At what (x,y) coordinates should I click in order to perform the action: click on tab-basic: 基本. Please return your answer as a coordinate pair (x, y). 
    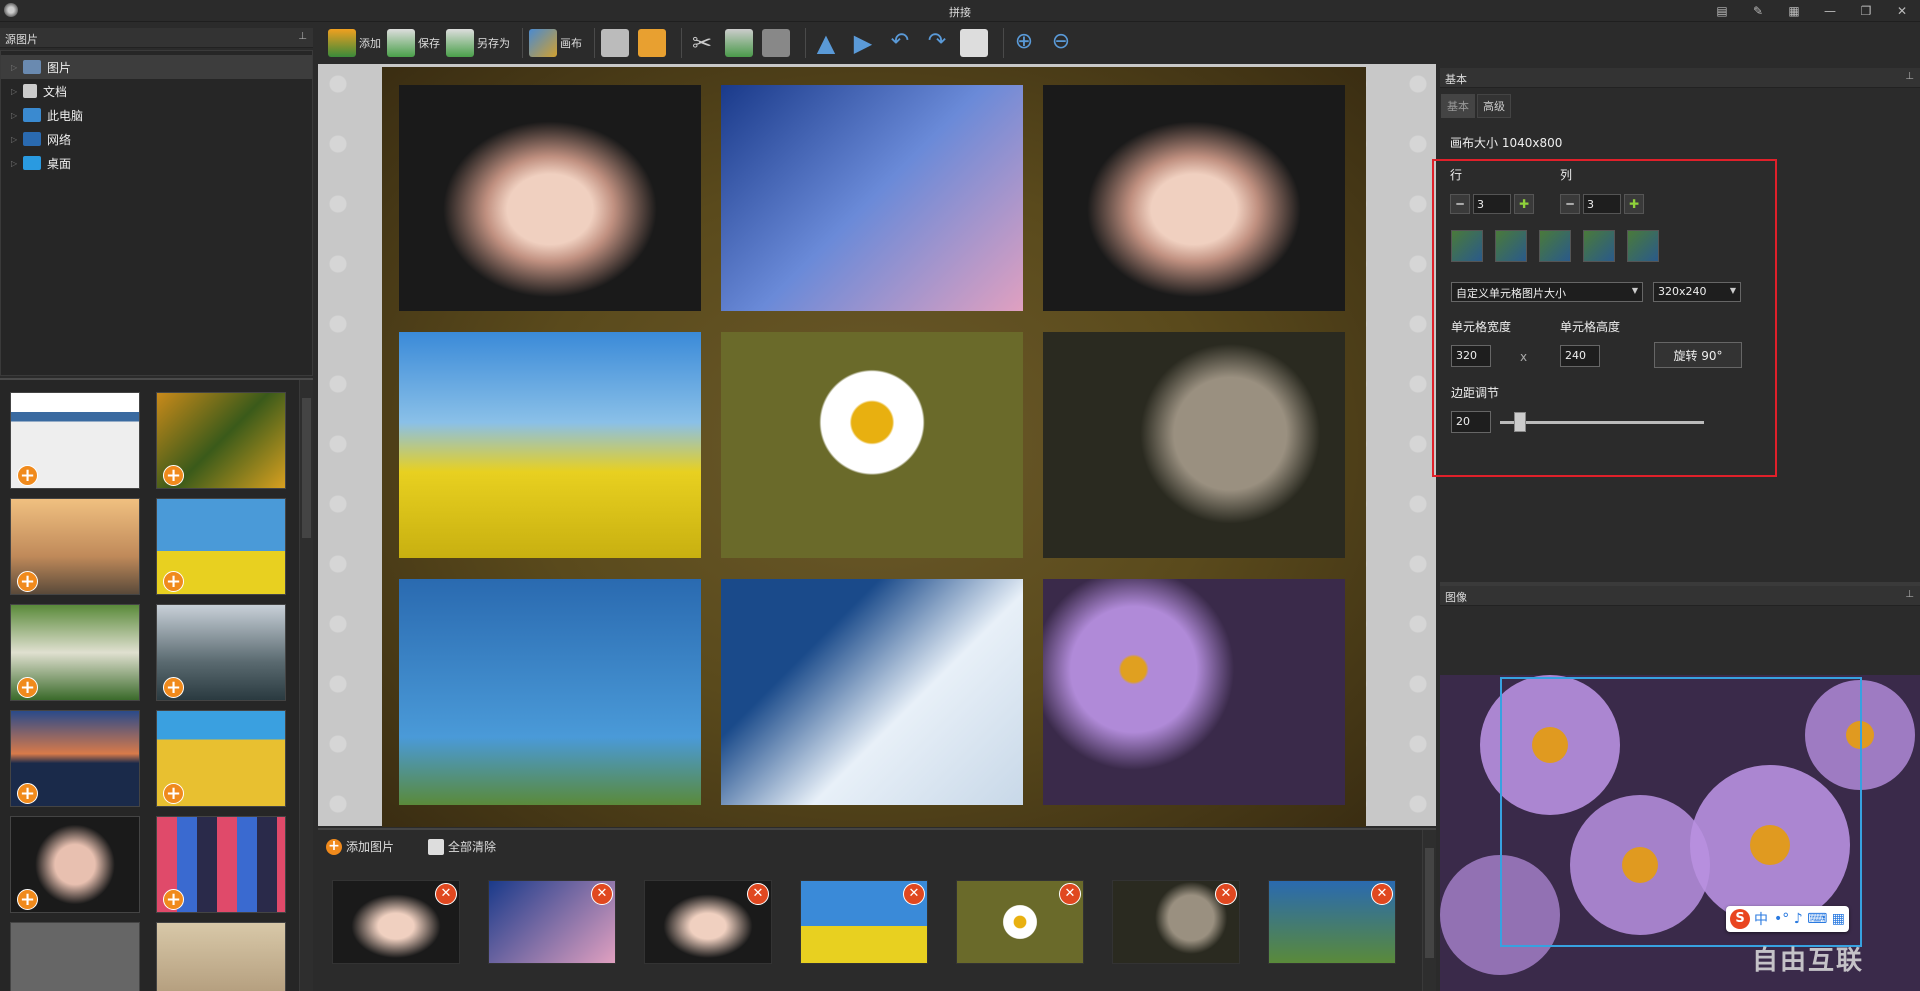
    Looking at the image, I should click on (1458, 106).